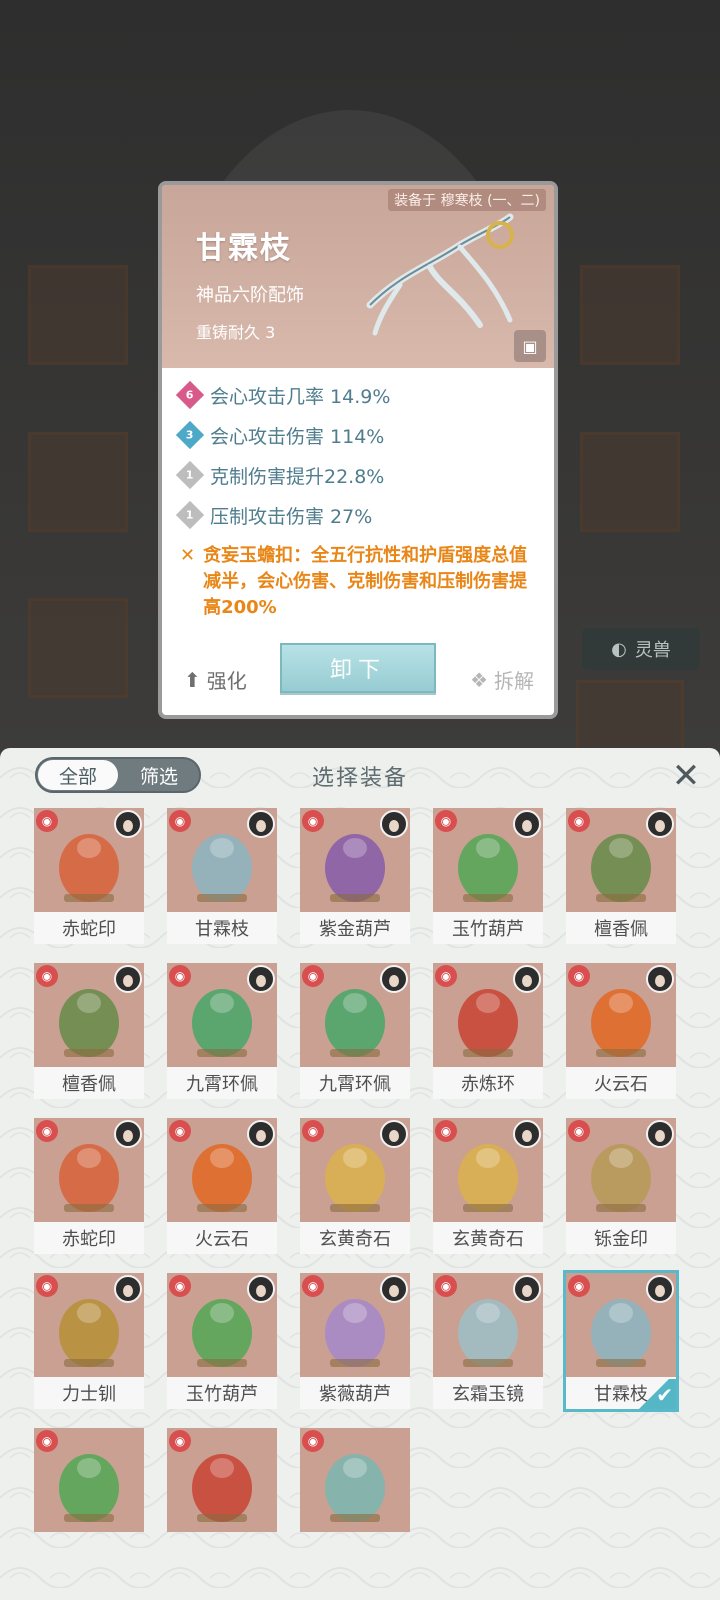  Describe the element at coordinates (297, 476) in the screenshot. I see `stat-text: 克制伤害提升22.8%` at that location.